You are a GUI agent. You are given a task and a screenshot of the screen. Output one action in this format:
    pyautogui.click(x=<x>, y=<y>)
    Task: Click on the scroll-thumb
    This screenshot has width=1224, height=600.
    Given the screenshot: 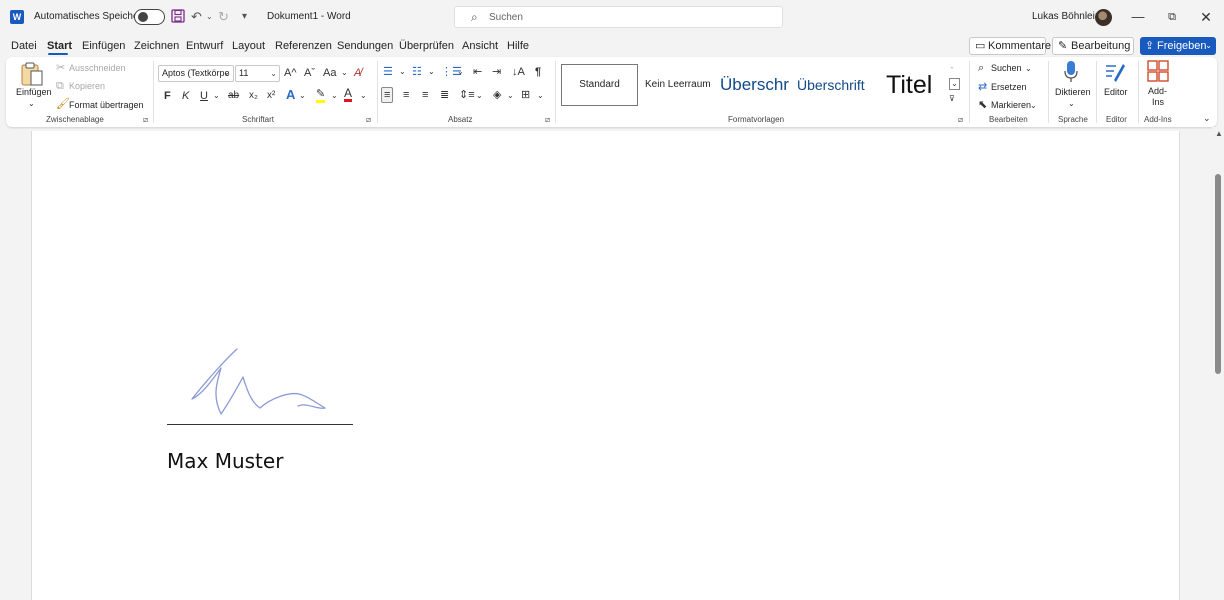 What is the action you would take?
    pyautogui.click(x=1218, y=274)
    